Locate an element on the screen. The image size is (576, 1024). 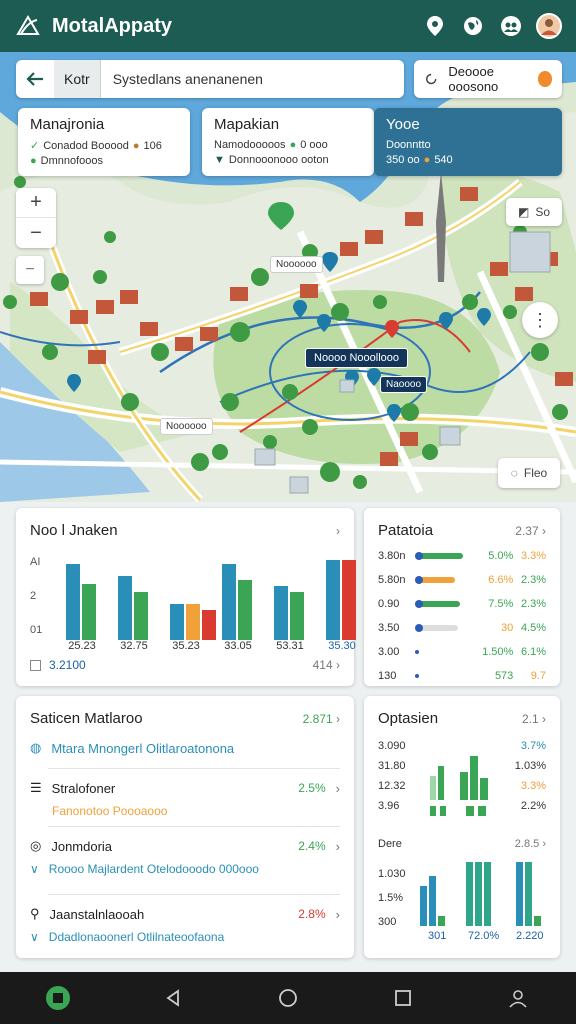
y-label: 2 is located at coordinates (33, 596).